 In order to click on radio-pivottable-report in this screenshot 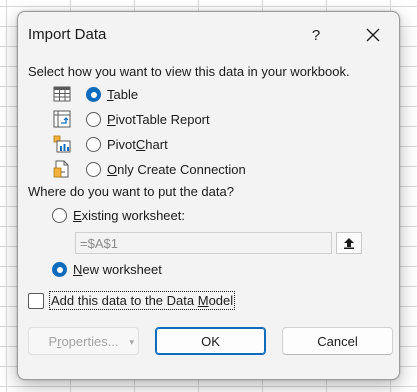, I will do `click(93, 119)`.